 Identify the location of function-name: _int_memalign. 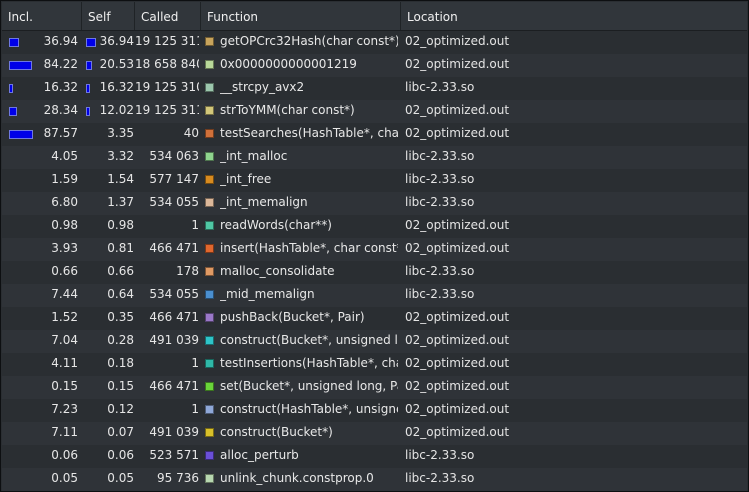
(264, 202).